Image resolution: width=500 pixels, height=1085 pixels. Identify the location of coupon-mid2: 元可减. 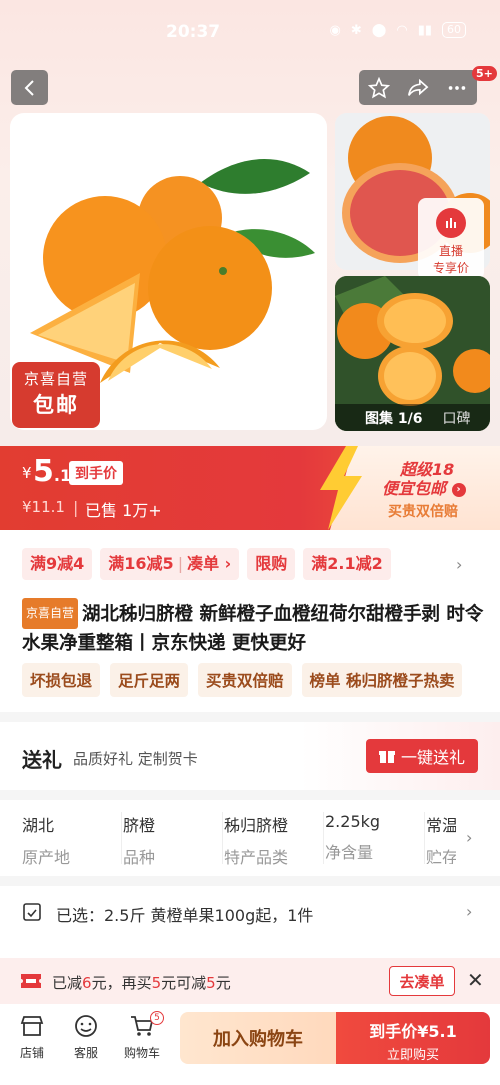
(184, 983).